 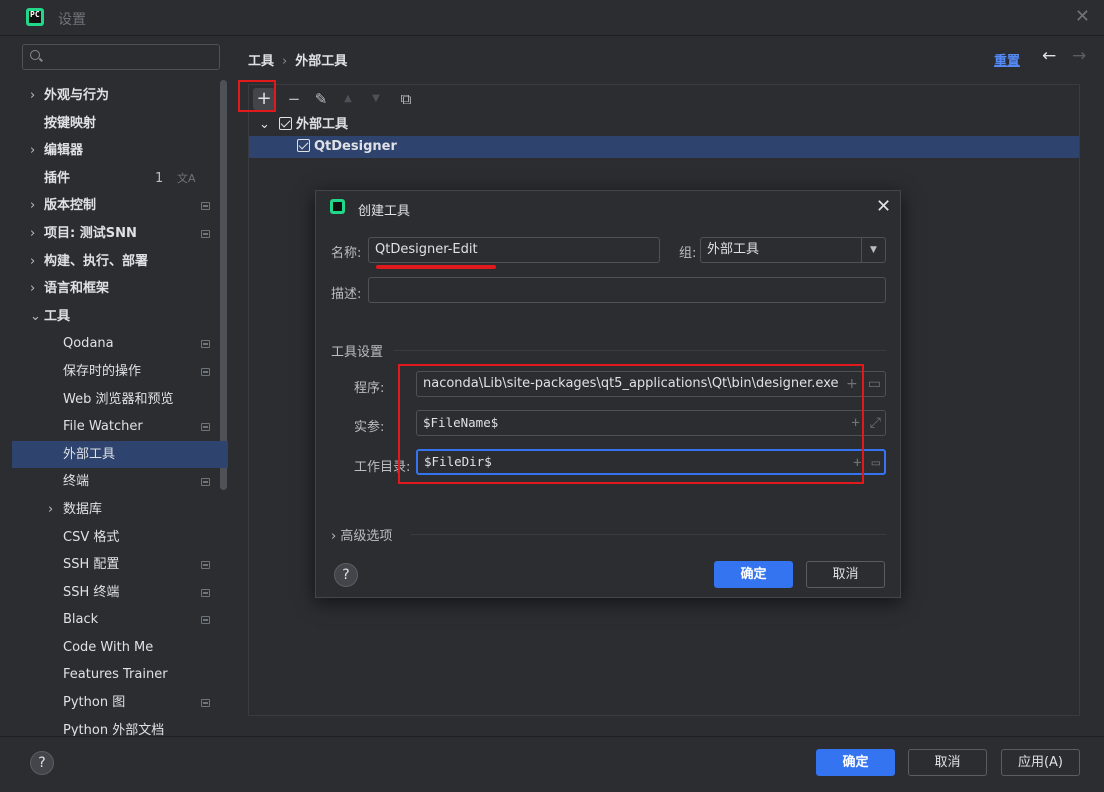 I want to click on sidebar-item-vcs: › 版本控制, so click(x=120, y=206).